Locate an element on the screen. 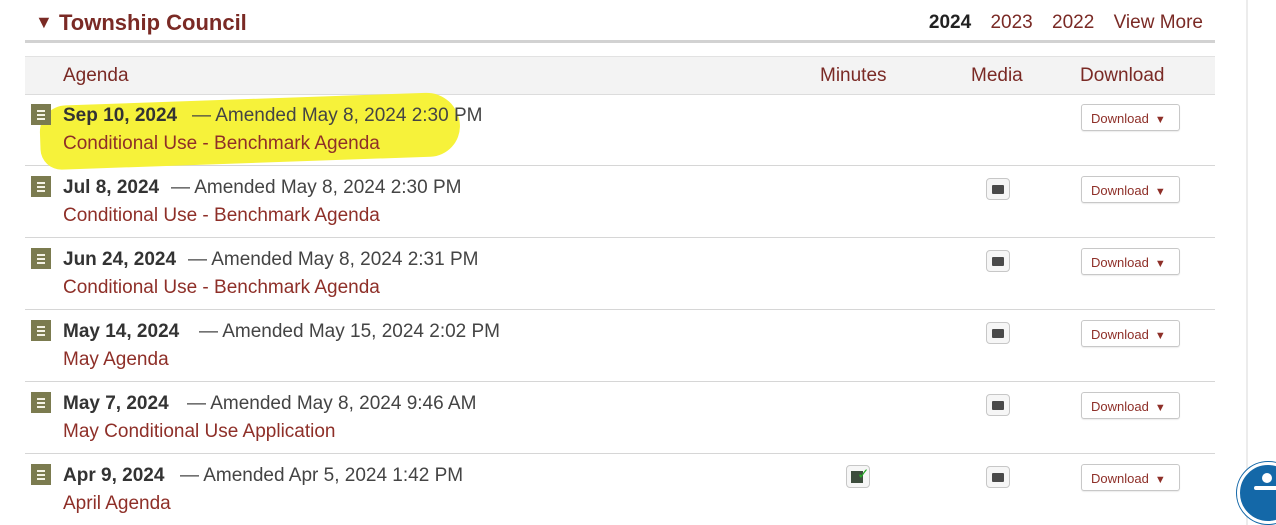 The width and height of the screenshot is (1276, 525). meeting-date: Jul 8, 2024 is located at coordinates (111, 187).